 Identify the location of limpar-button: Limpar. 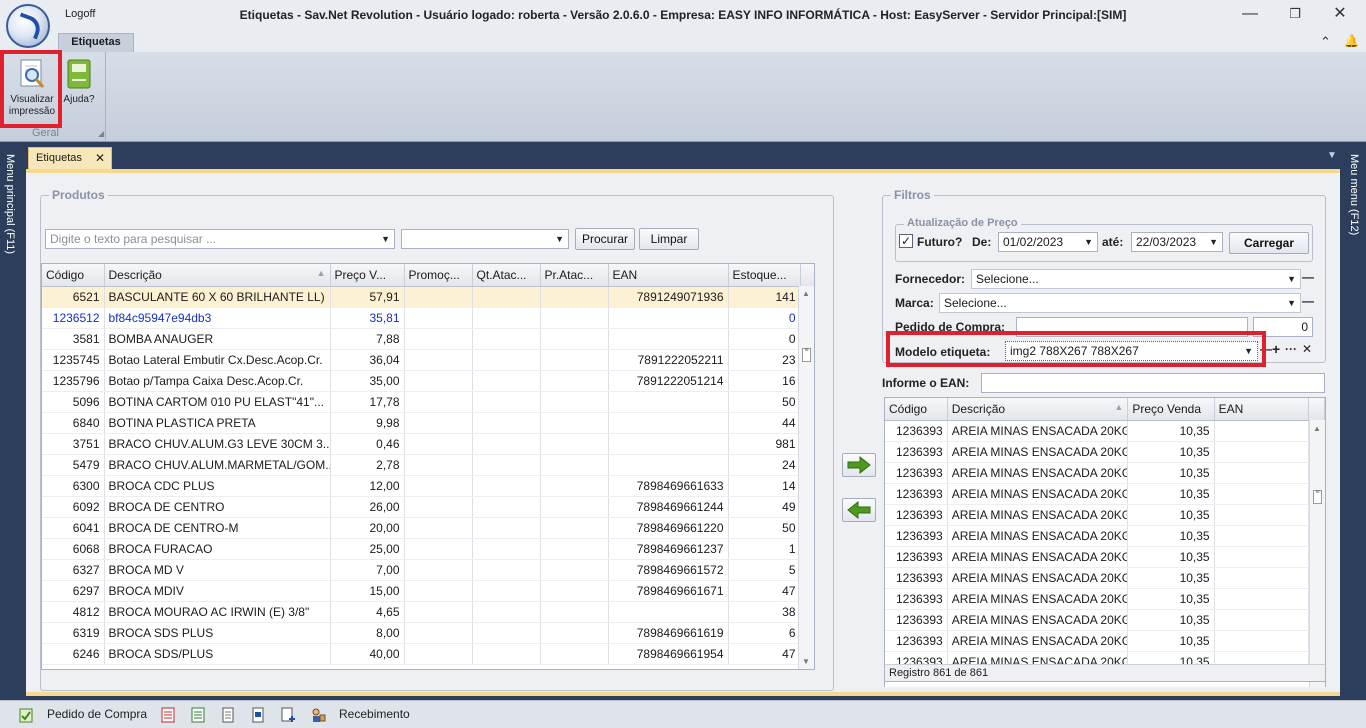
(669, 239).